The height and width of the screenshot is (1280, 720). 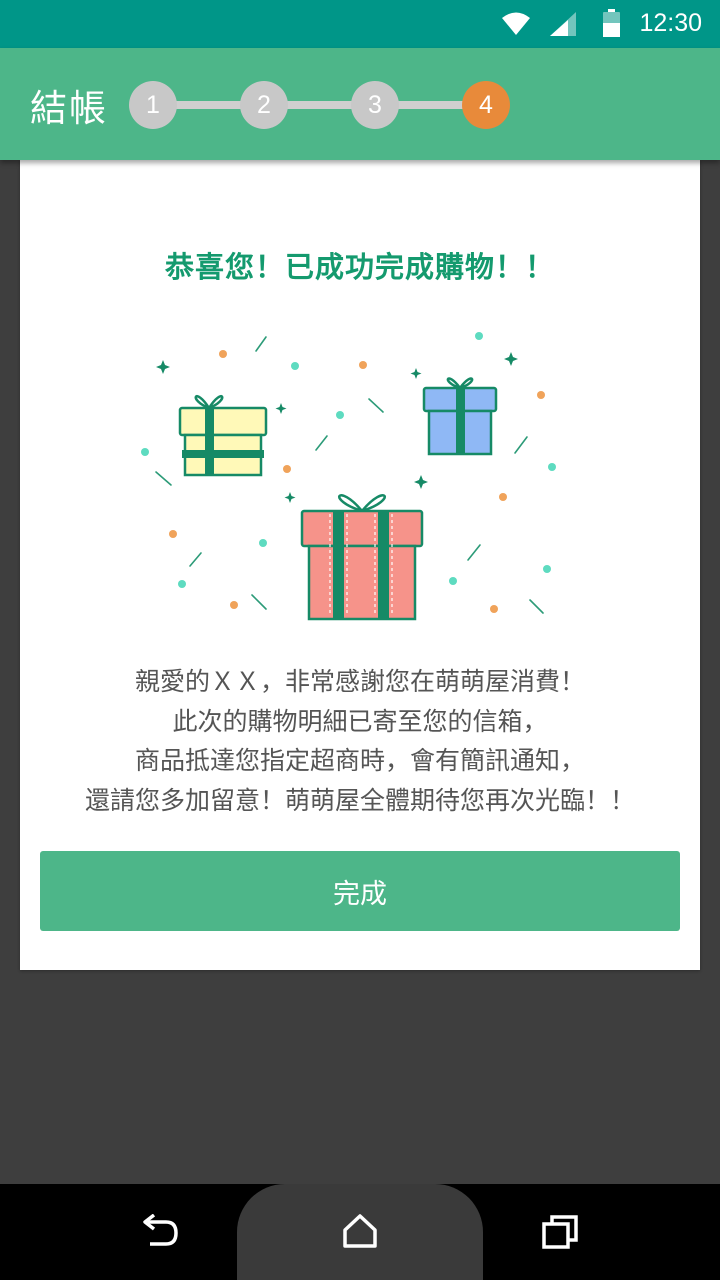 I want to click on clock: 12:30, so click(x=670, y=23).